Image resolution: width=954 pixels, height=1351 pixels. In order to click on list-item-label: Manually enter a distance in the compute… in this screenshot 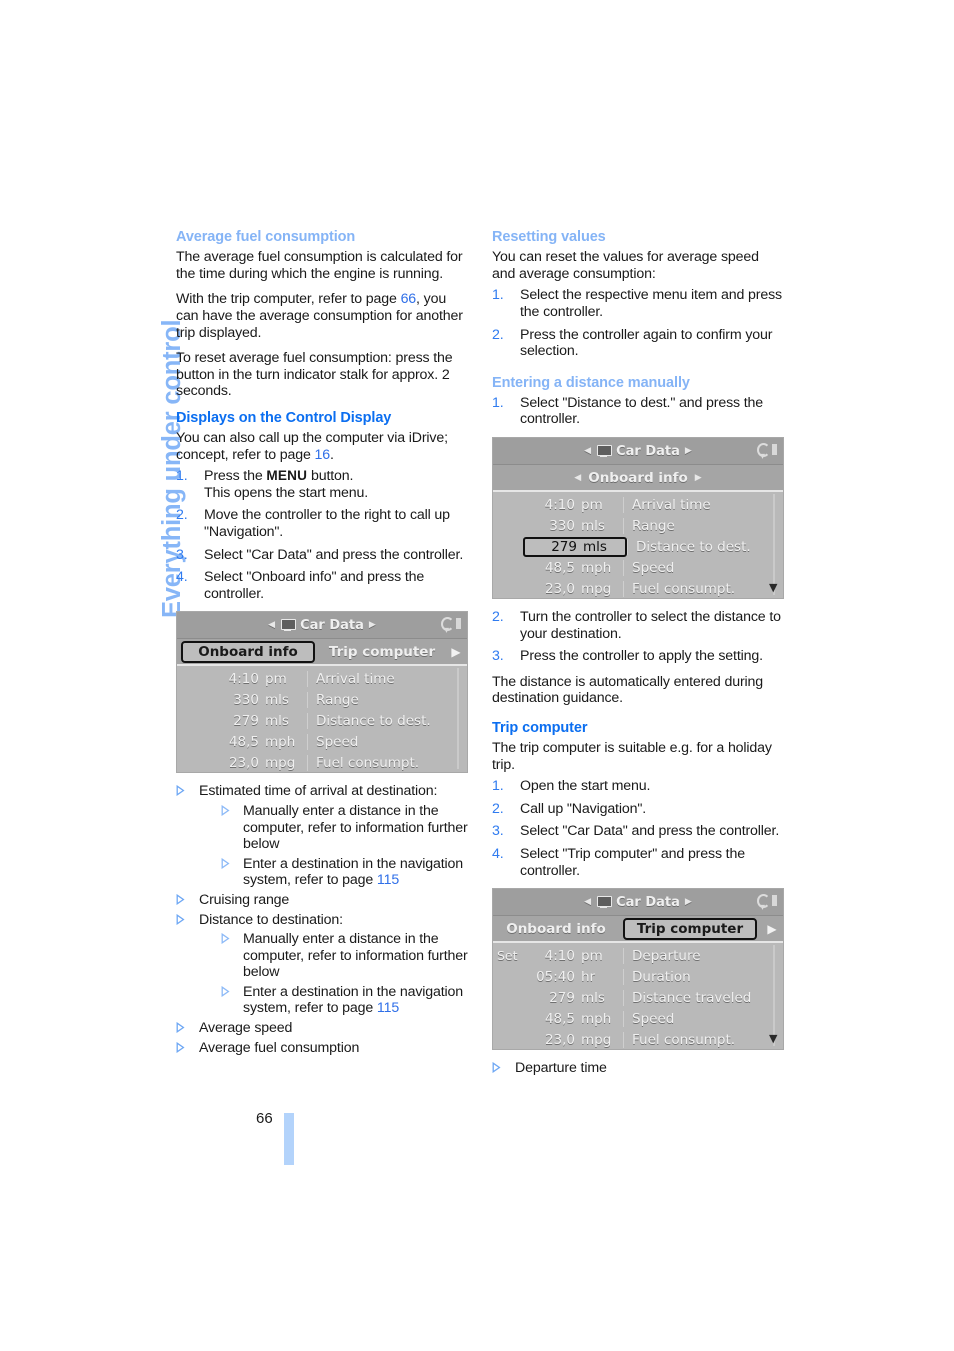, I will do `click(355, 827)`.